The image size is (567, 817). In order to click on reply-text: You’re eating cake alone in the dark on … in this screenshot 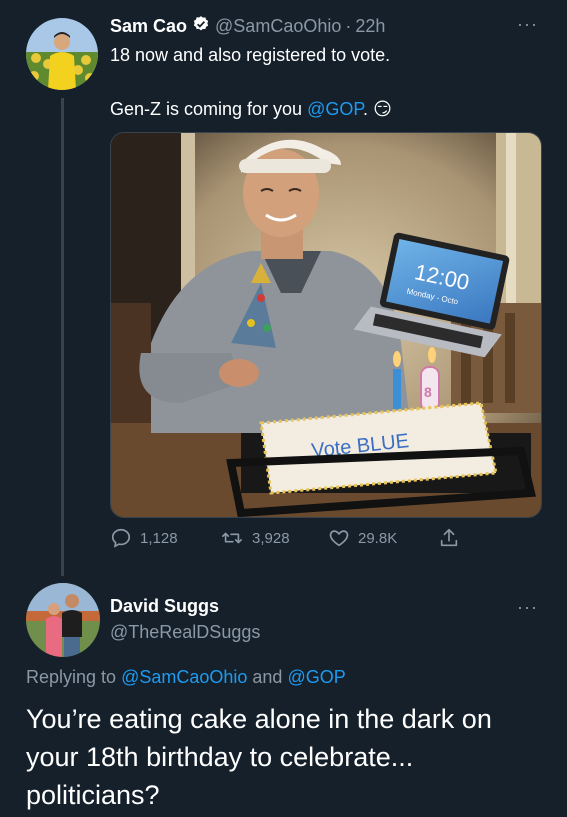, I will do `click(259, 757)`.